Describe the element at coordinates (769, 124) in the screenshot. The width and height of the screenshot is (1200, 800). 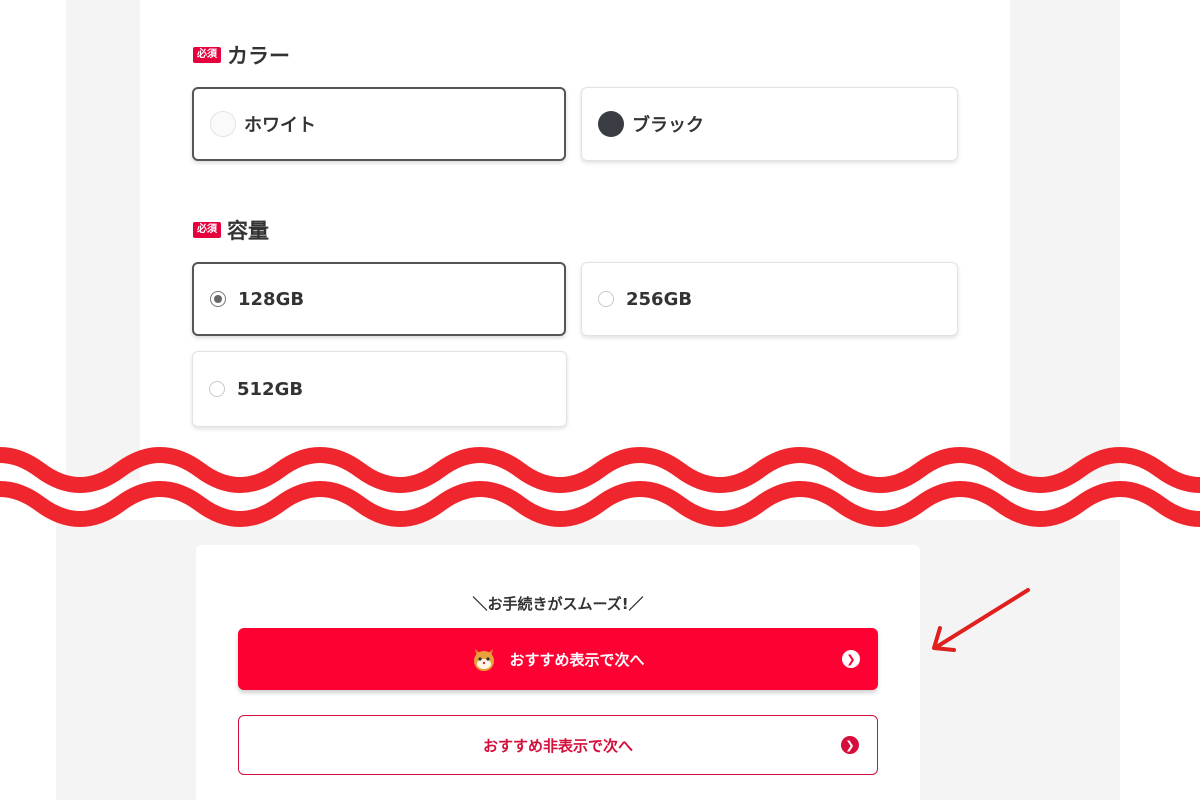
I see `color-option-black: ブラック` at that location.